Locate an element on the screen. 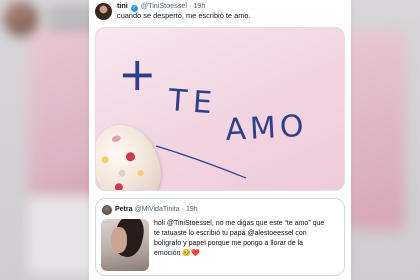  background-photo is located at coordinates (375, 130).